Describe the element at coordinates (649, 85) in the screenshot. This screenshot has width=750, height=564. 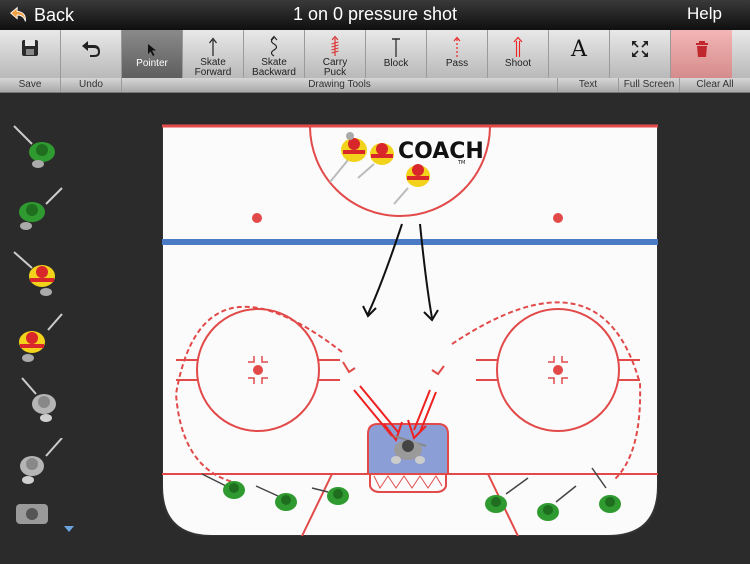
I see `full-screen-group-label: Full Screen` at that location.